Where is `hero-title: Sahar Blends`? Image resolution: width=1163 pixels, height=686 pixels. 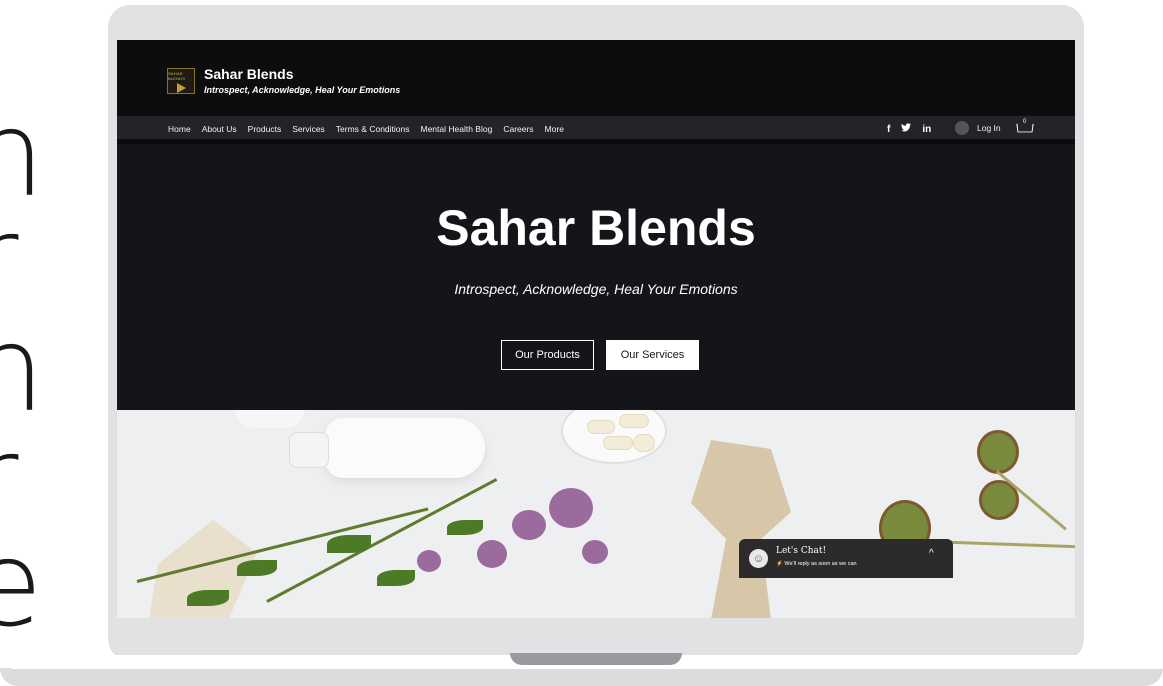 hero-title: Sahar Blends is located at coordinates (596, 228).